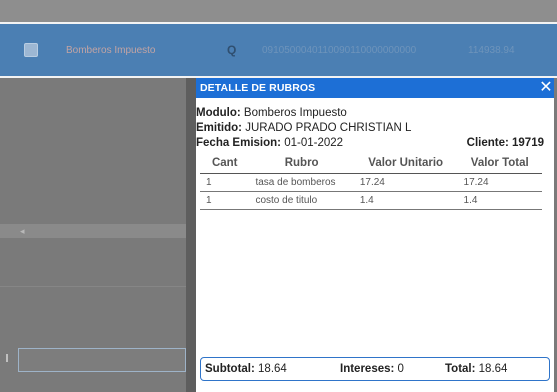  What do you see at coordinates (301, 182) in the screenshot?
I see `cell-rubro: tasa de bomberos` at bounding box center [301, 182].